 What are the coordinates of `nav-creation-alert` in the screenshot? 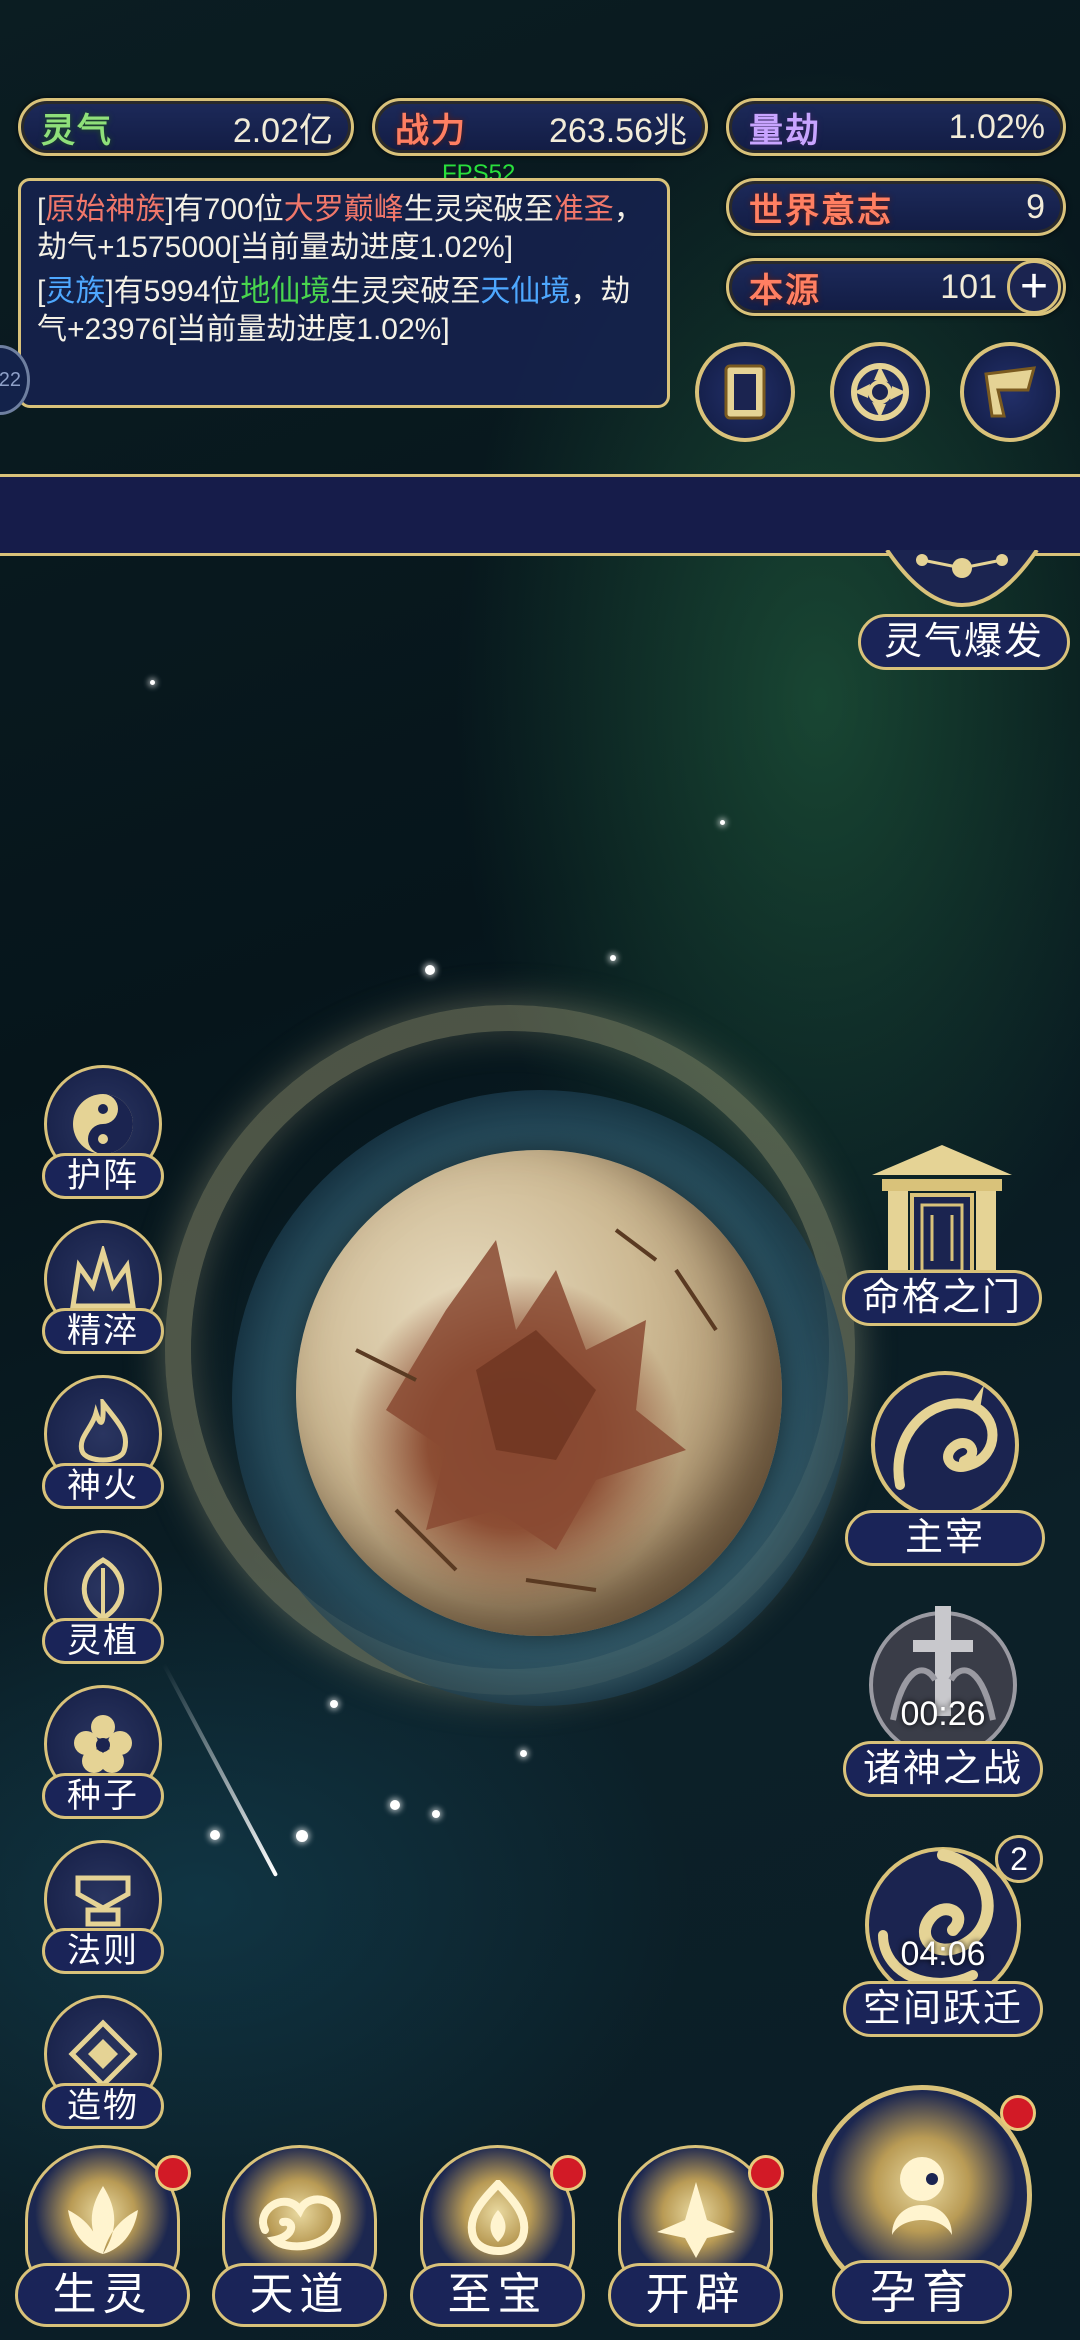 It's located at (766, 2173).